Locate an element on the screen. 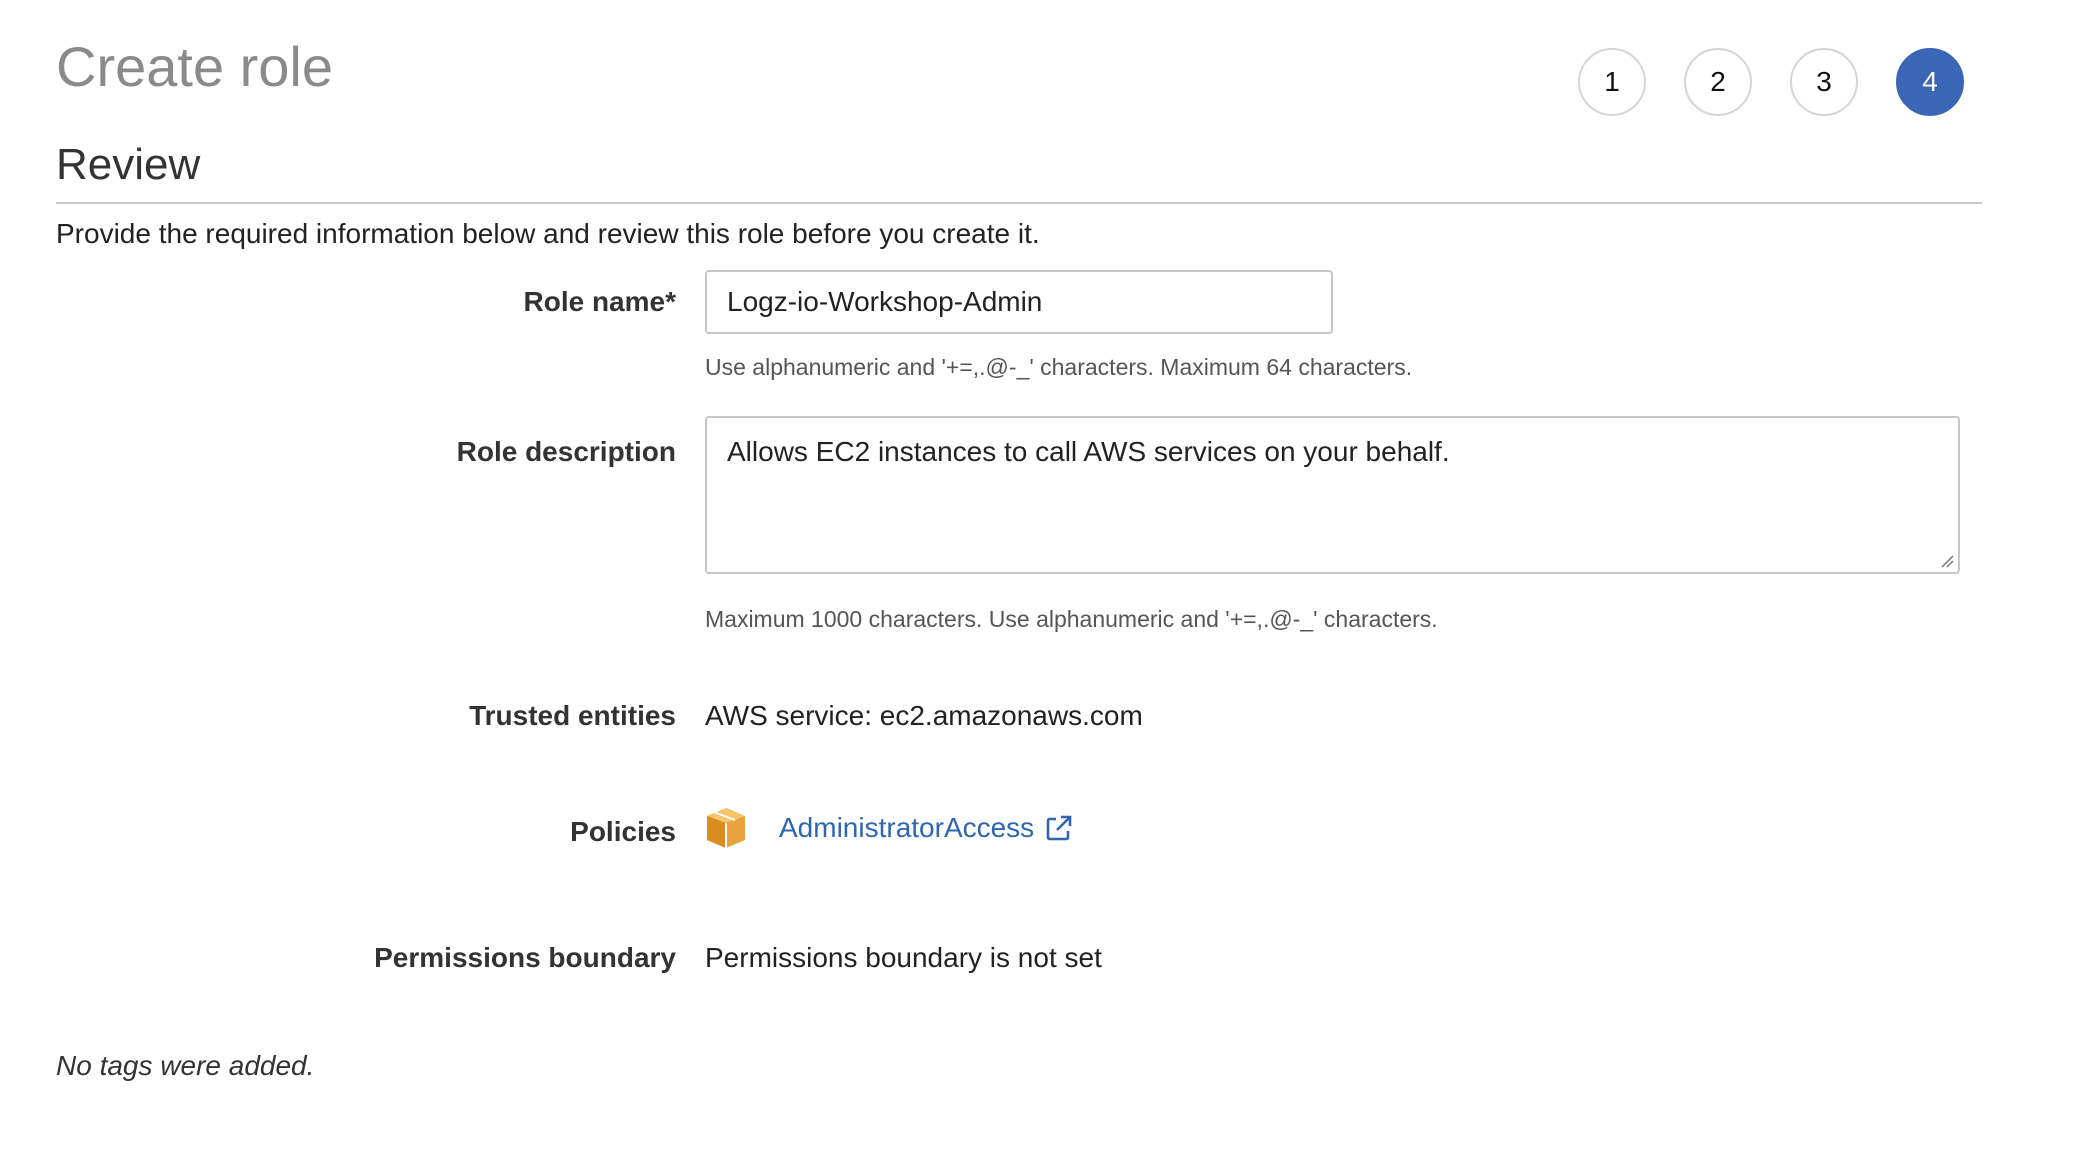 This screenshot has width=2084, height=1156. trusted-entities-value: AWS service: ec2.amazonaws.com is located at coordinates (924, 715).